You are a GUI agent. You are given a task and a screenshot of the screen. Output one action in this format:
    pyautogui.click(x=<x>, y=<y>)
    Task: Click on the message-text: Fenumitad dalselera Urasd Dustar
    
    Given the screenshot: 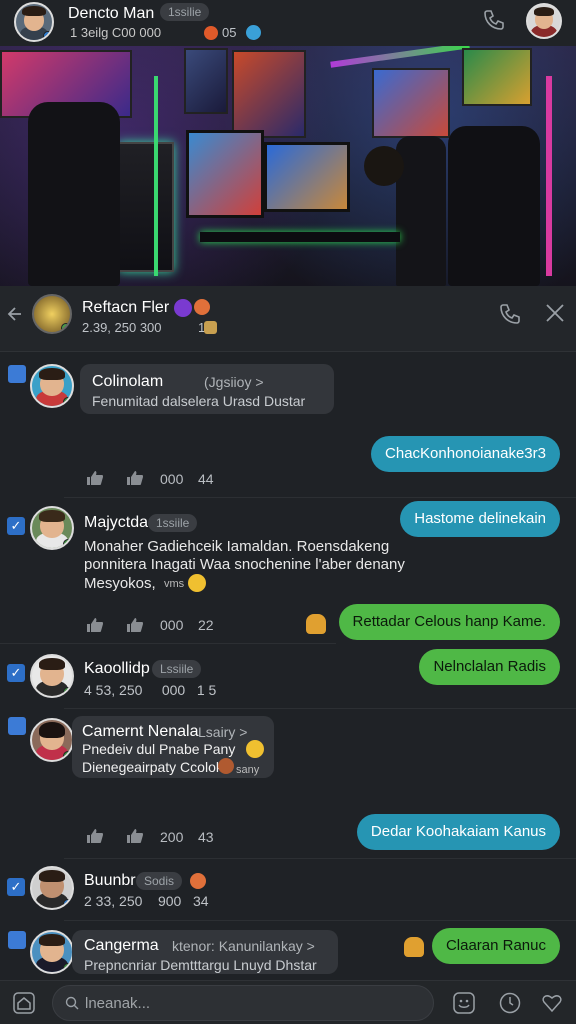 What is the action you would take?
    pyautogui.click(x=199, y=401)
    